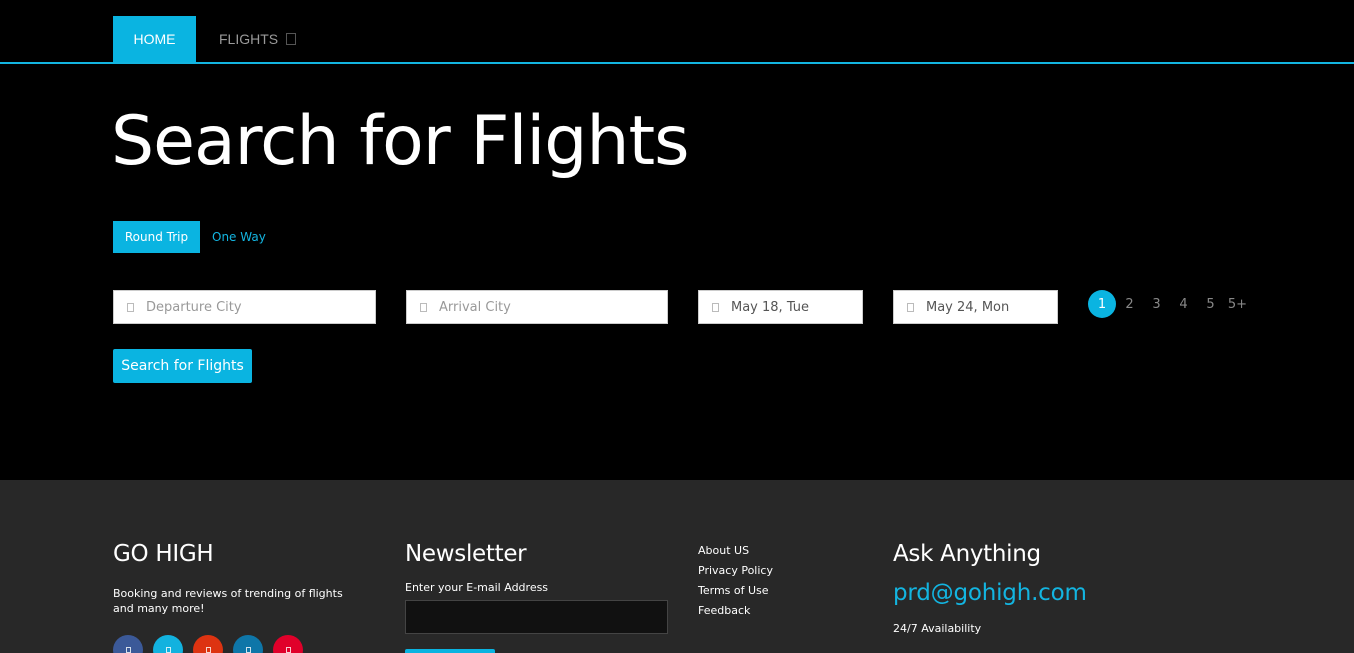 The width and height of the screenshot is (1354, 653). What do you see at coordinates (163, 554) in the screenshot?
I see `footer-brand: GO HIGH` at bounding box center [163, 554].